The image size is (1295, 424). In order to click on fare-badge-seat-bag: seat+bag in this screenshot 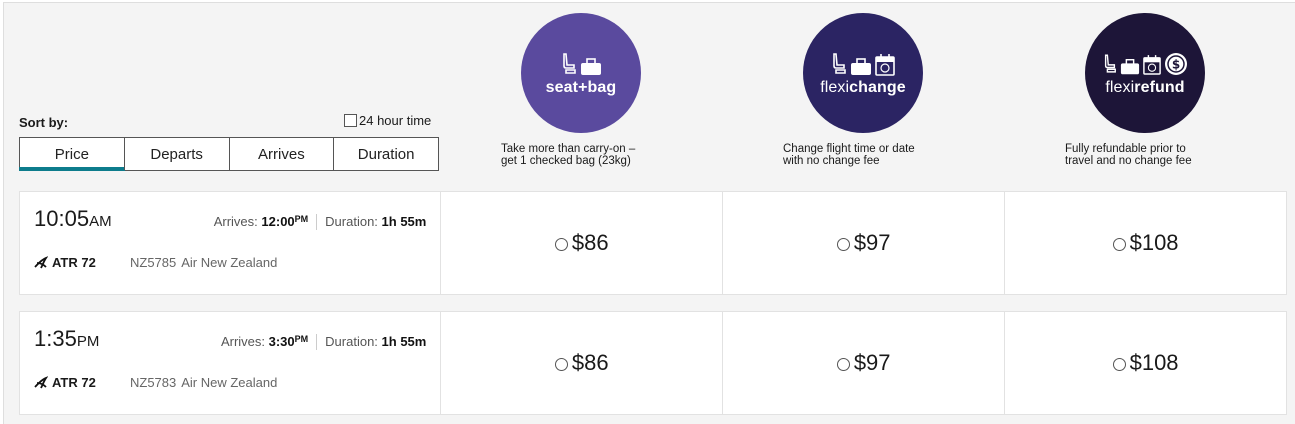, I will do `click(581, 73)`.